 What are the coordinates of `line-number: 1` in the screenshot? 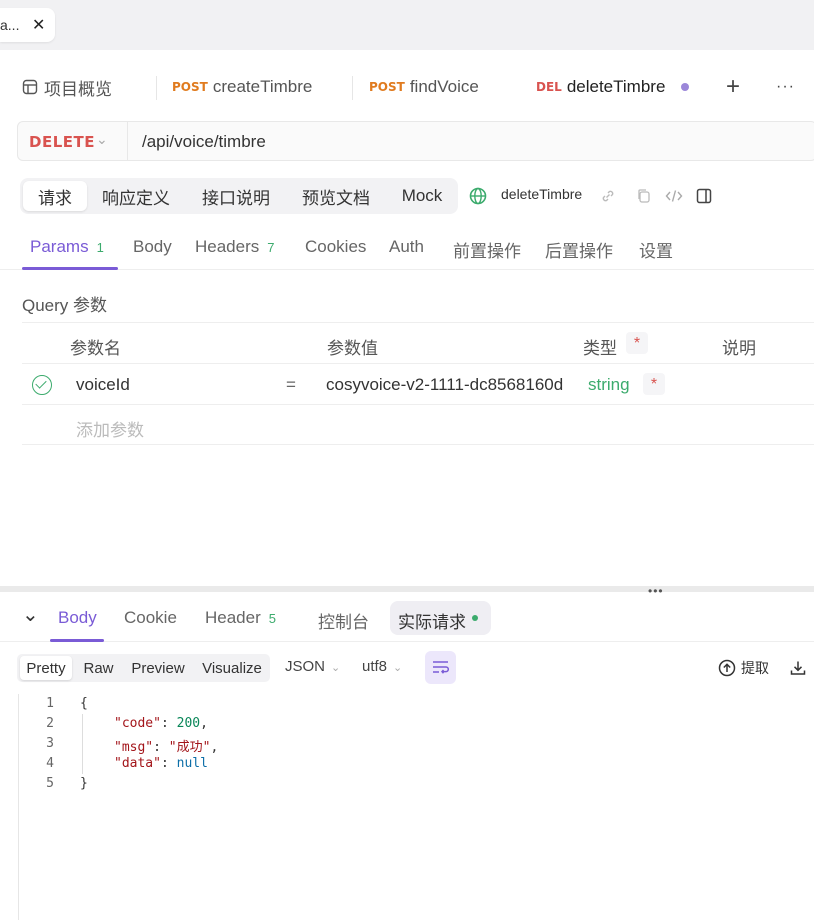 It's located at (50, 703).